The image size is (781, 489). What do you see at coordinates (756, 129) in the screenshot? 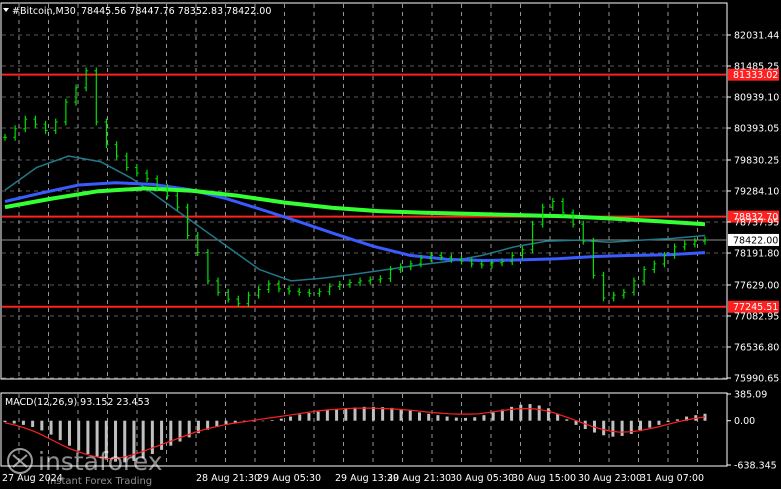
I see `price-tick-label: 80393.05` at bounding box center [756, 129].